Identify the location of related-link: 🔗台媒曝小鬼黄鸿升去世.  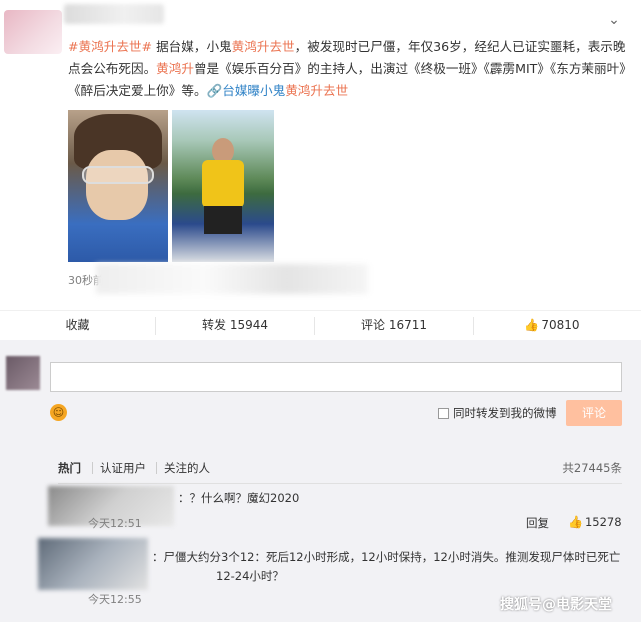
(278, 90).